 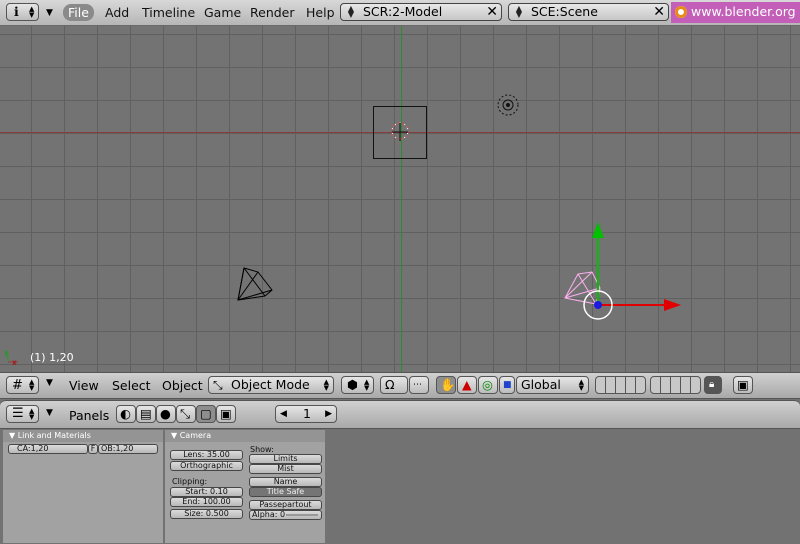 I want to click on fake-user-button: F, so click(x=93, y=449).